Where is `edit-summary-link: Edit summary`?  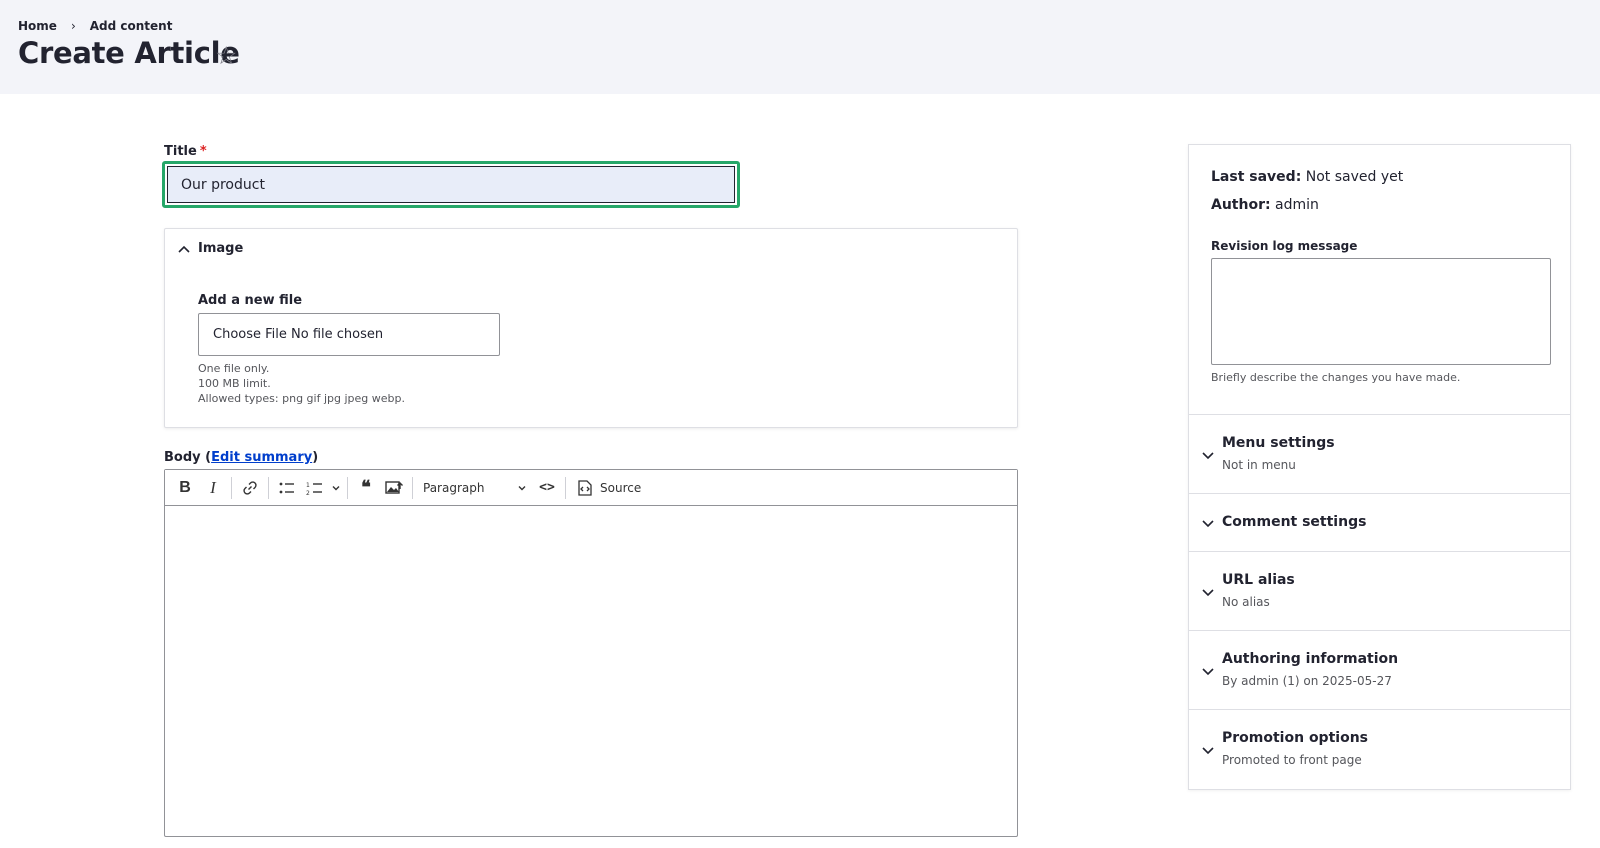 edit-summary-link: Edit summary is located at coordinates (261, 457).